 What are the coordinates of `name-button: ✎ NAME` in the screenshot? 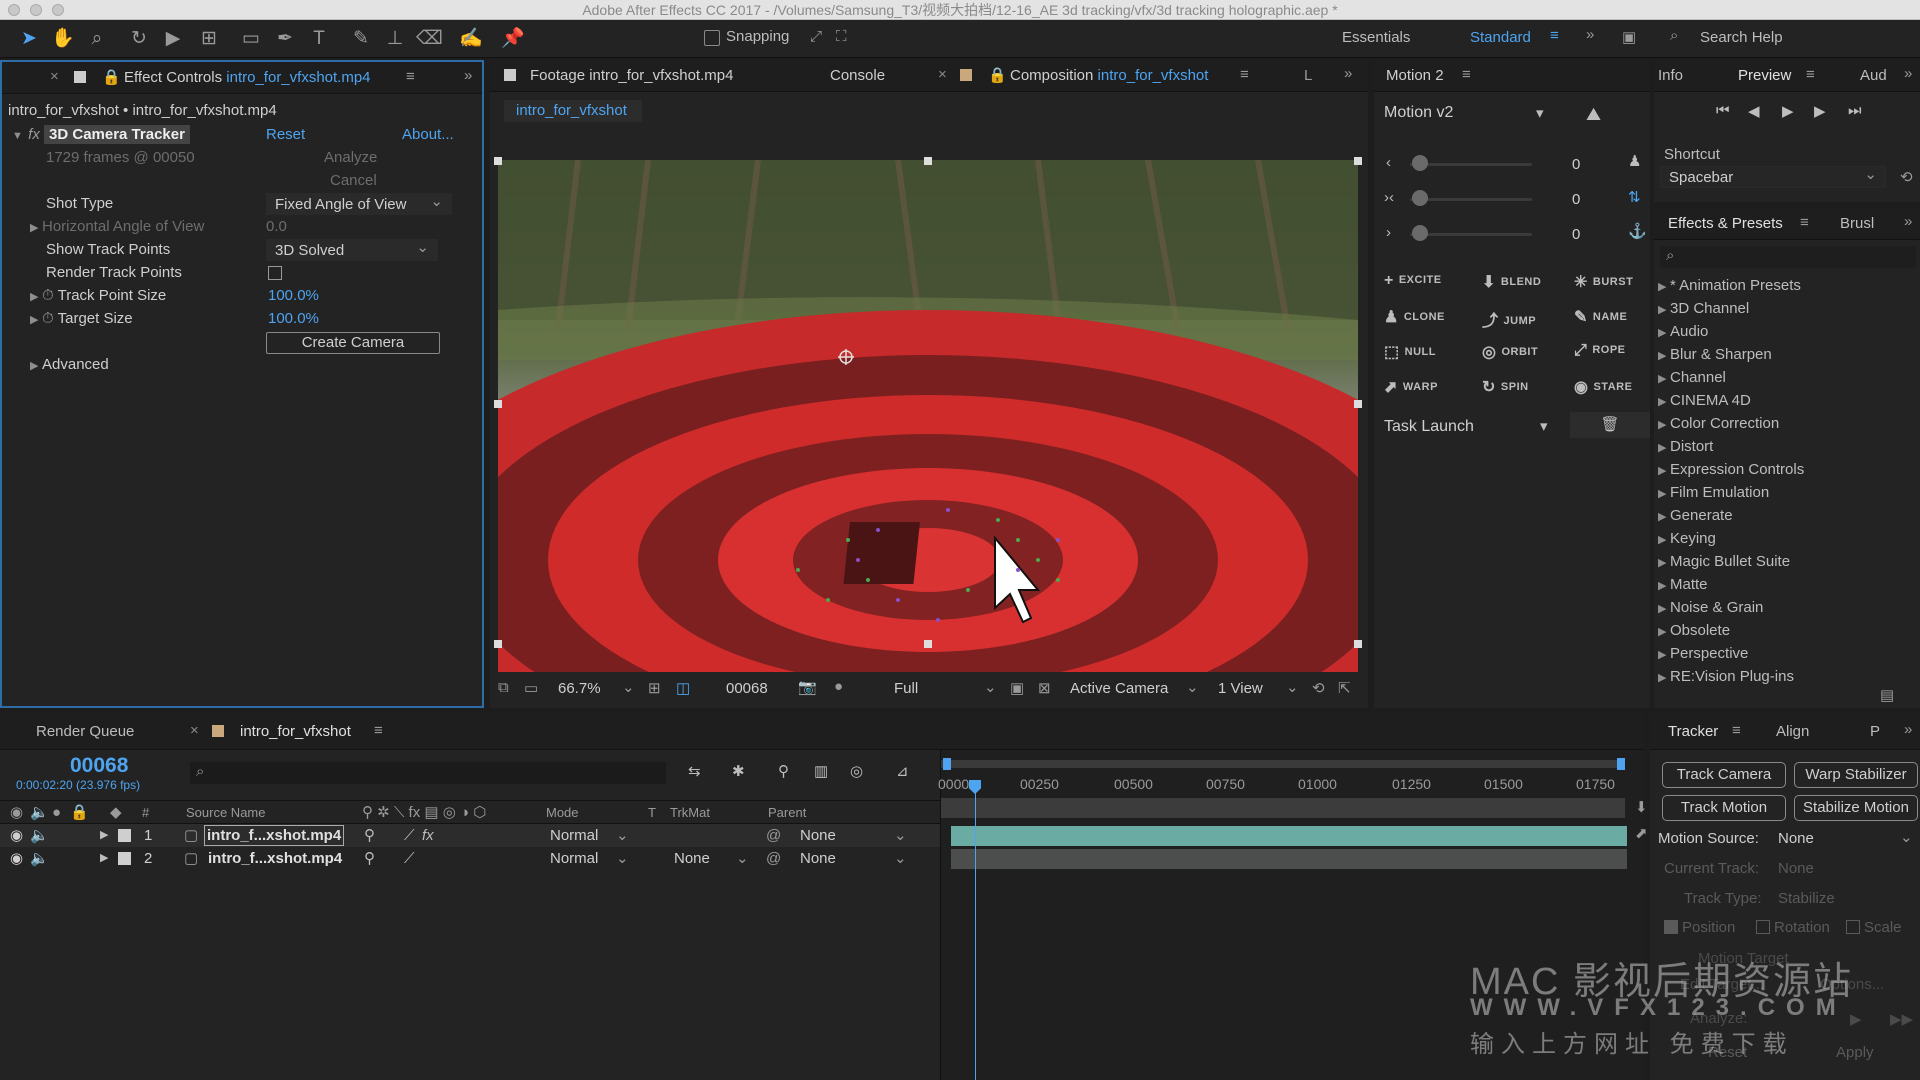 It's located at (1600, 317).